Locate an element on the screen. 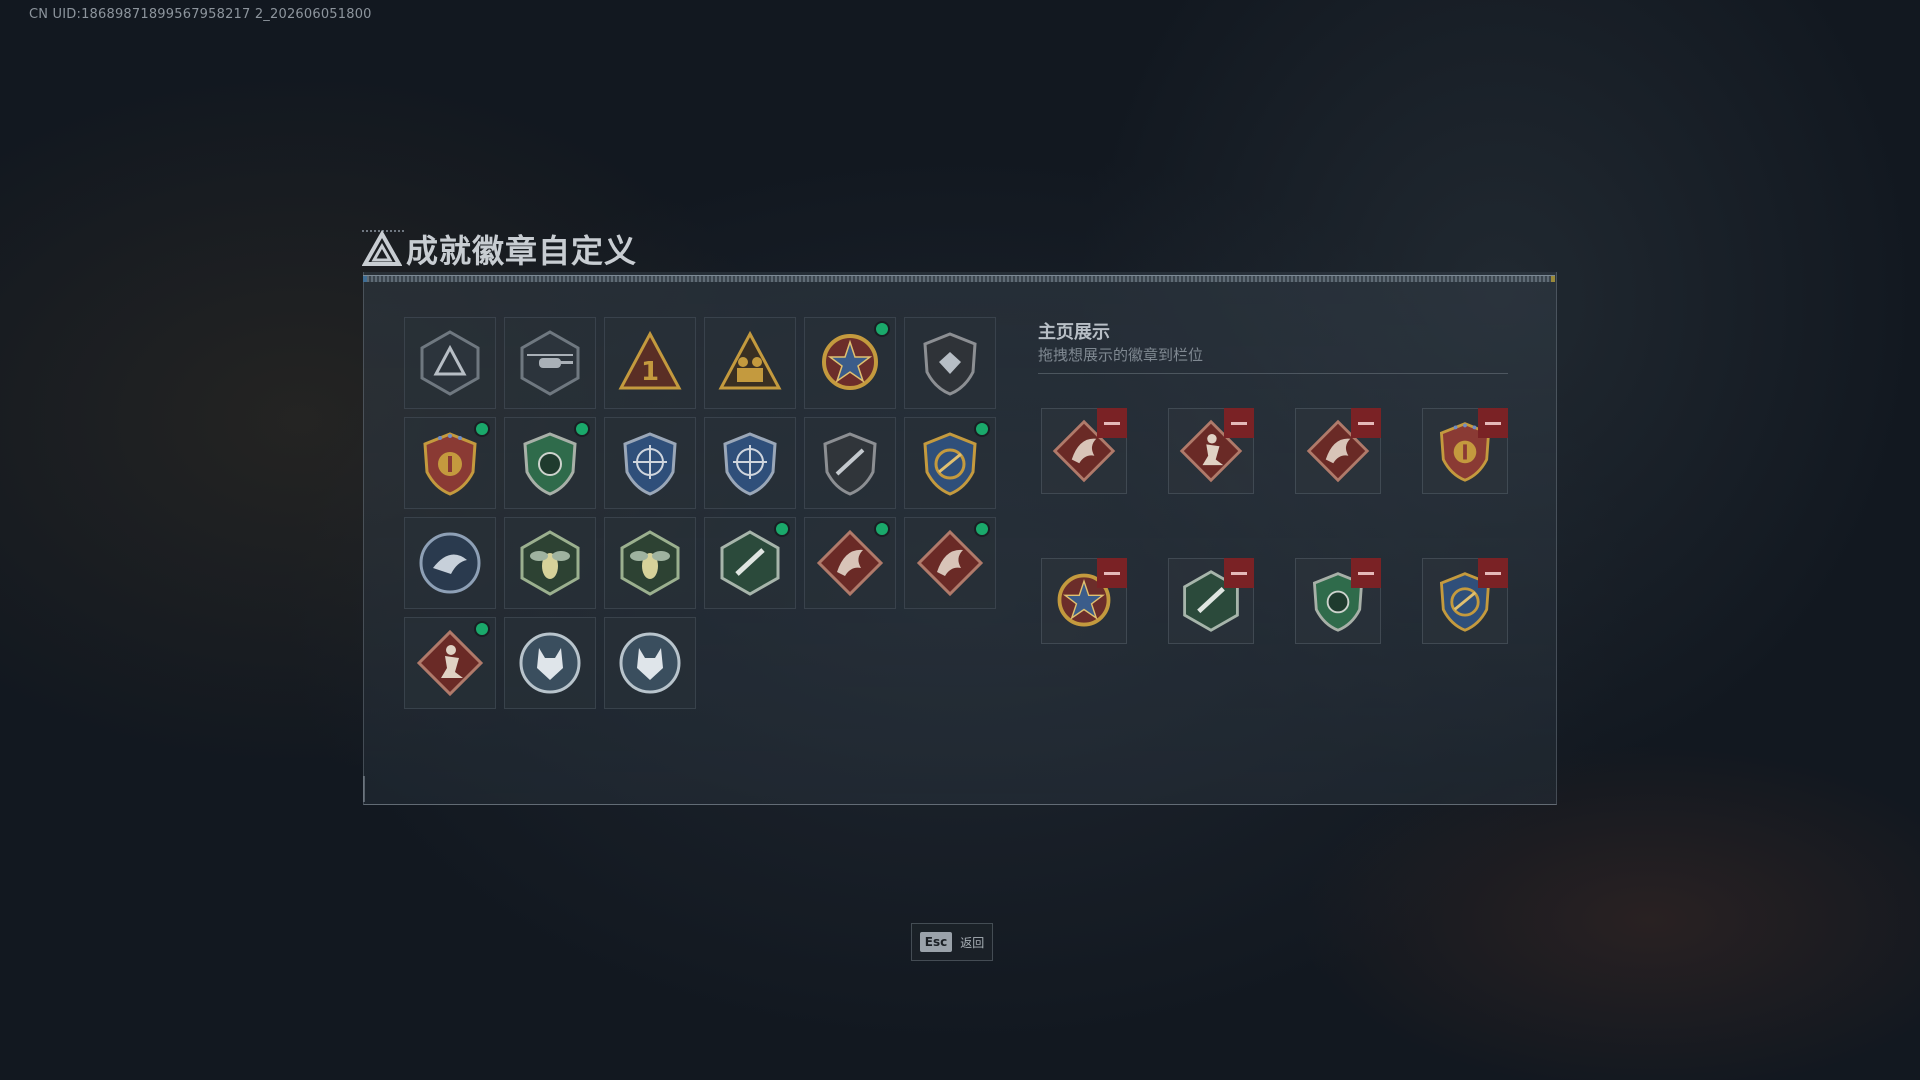 The width and height of the screenshot is (1920, 1080). gold-rifle-wreath-icon is located at coordinates (950, 464).